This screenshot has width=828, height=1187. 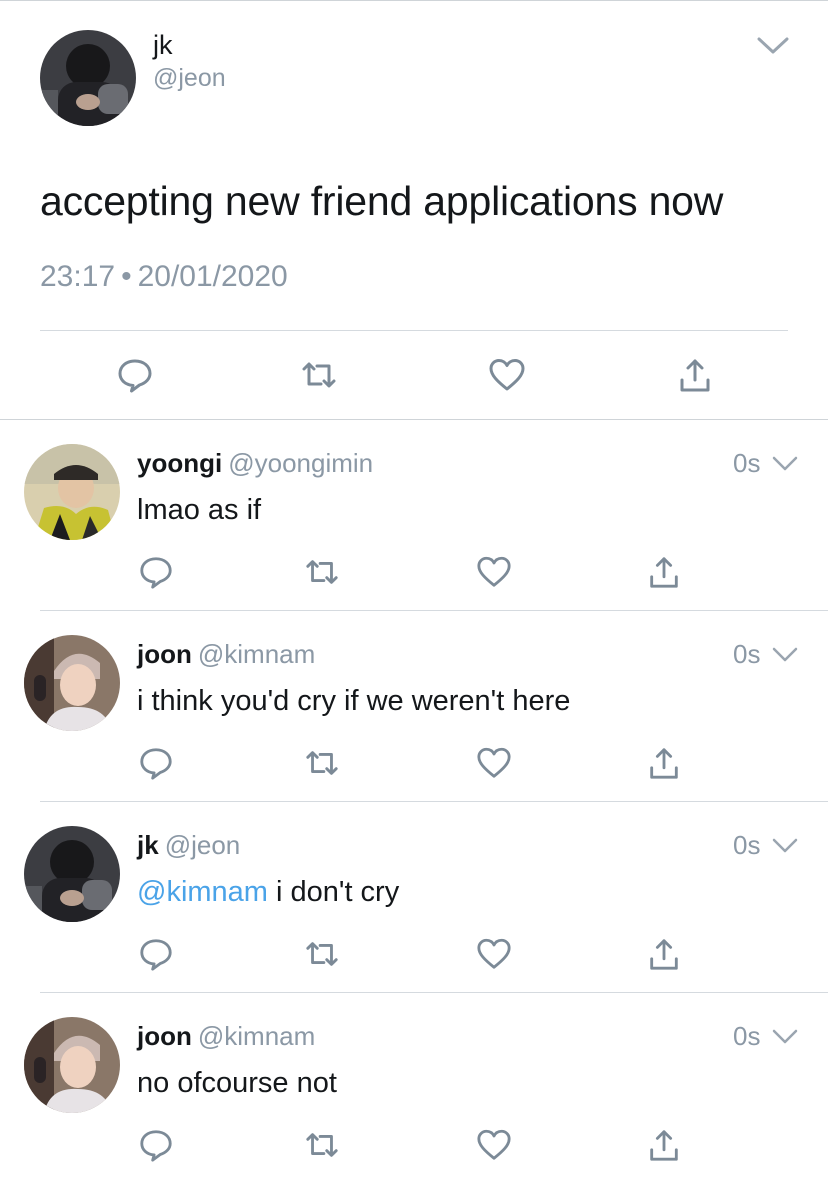 I want to click on reply-text: no ofcourse not, so click(x=237, y=1083).